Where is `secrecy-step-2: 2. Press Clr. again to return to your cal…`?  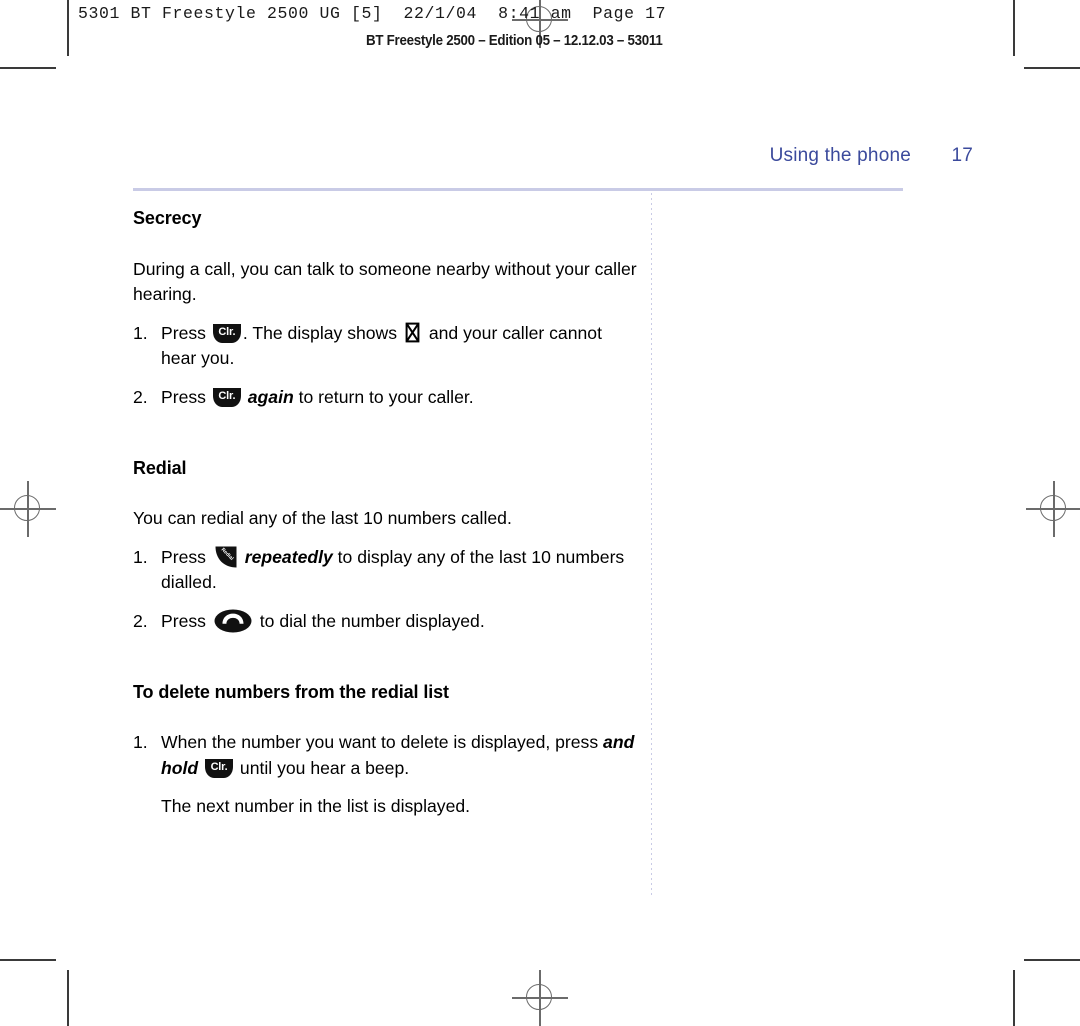
secrecy-step-2: 2. Press Clr. again to return to your cal… is located at coordinates (385, 398).